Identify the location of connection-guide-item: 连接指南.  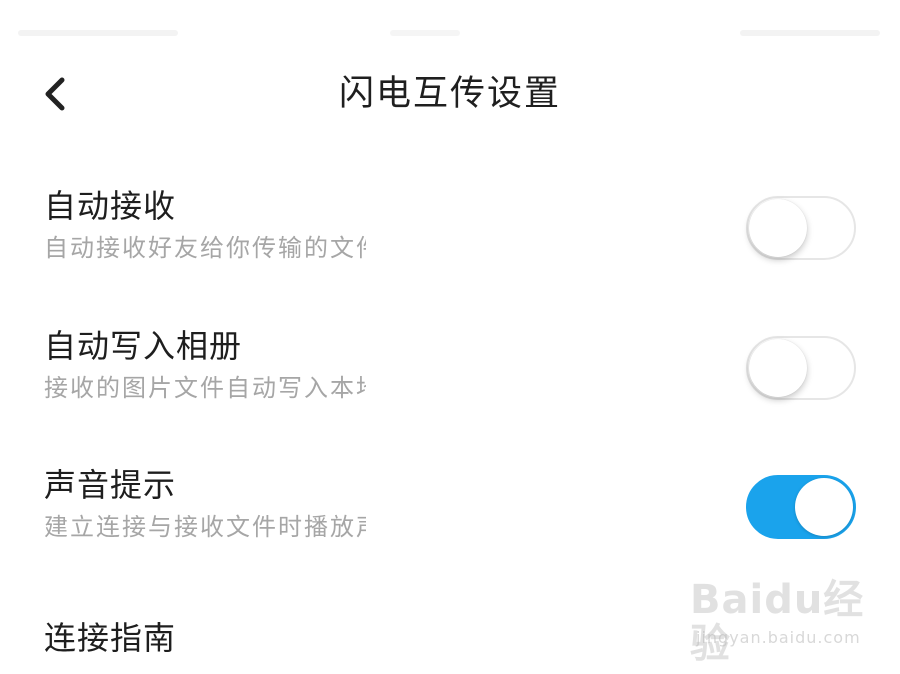
(450, 641).